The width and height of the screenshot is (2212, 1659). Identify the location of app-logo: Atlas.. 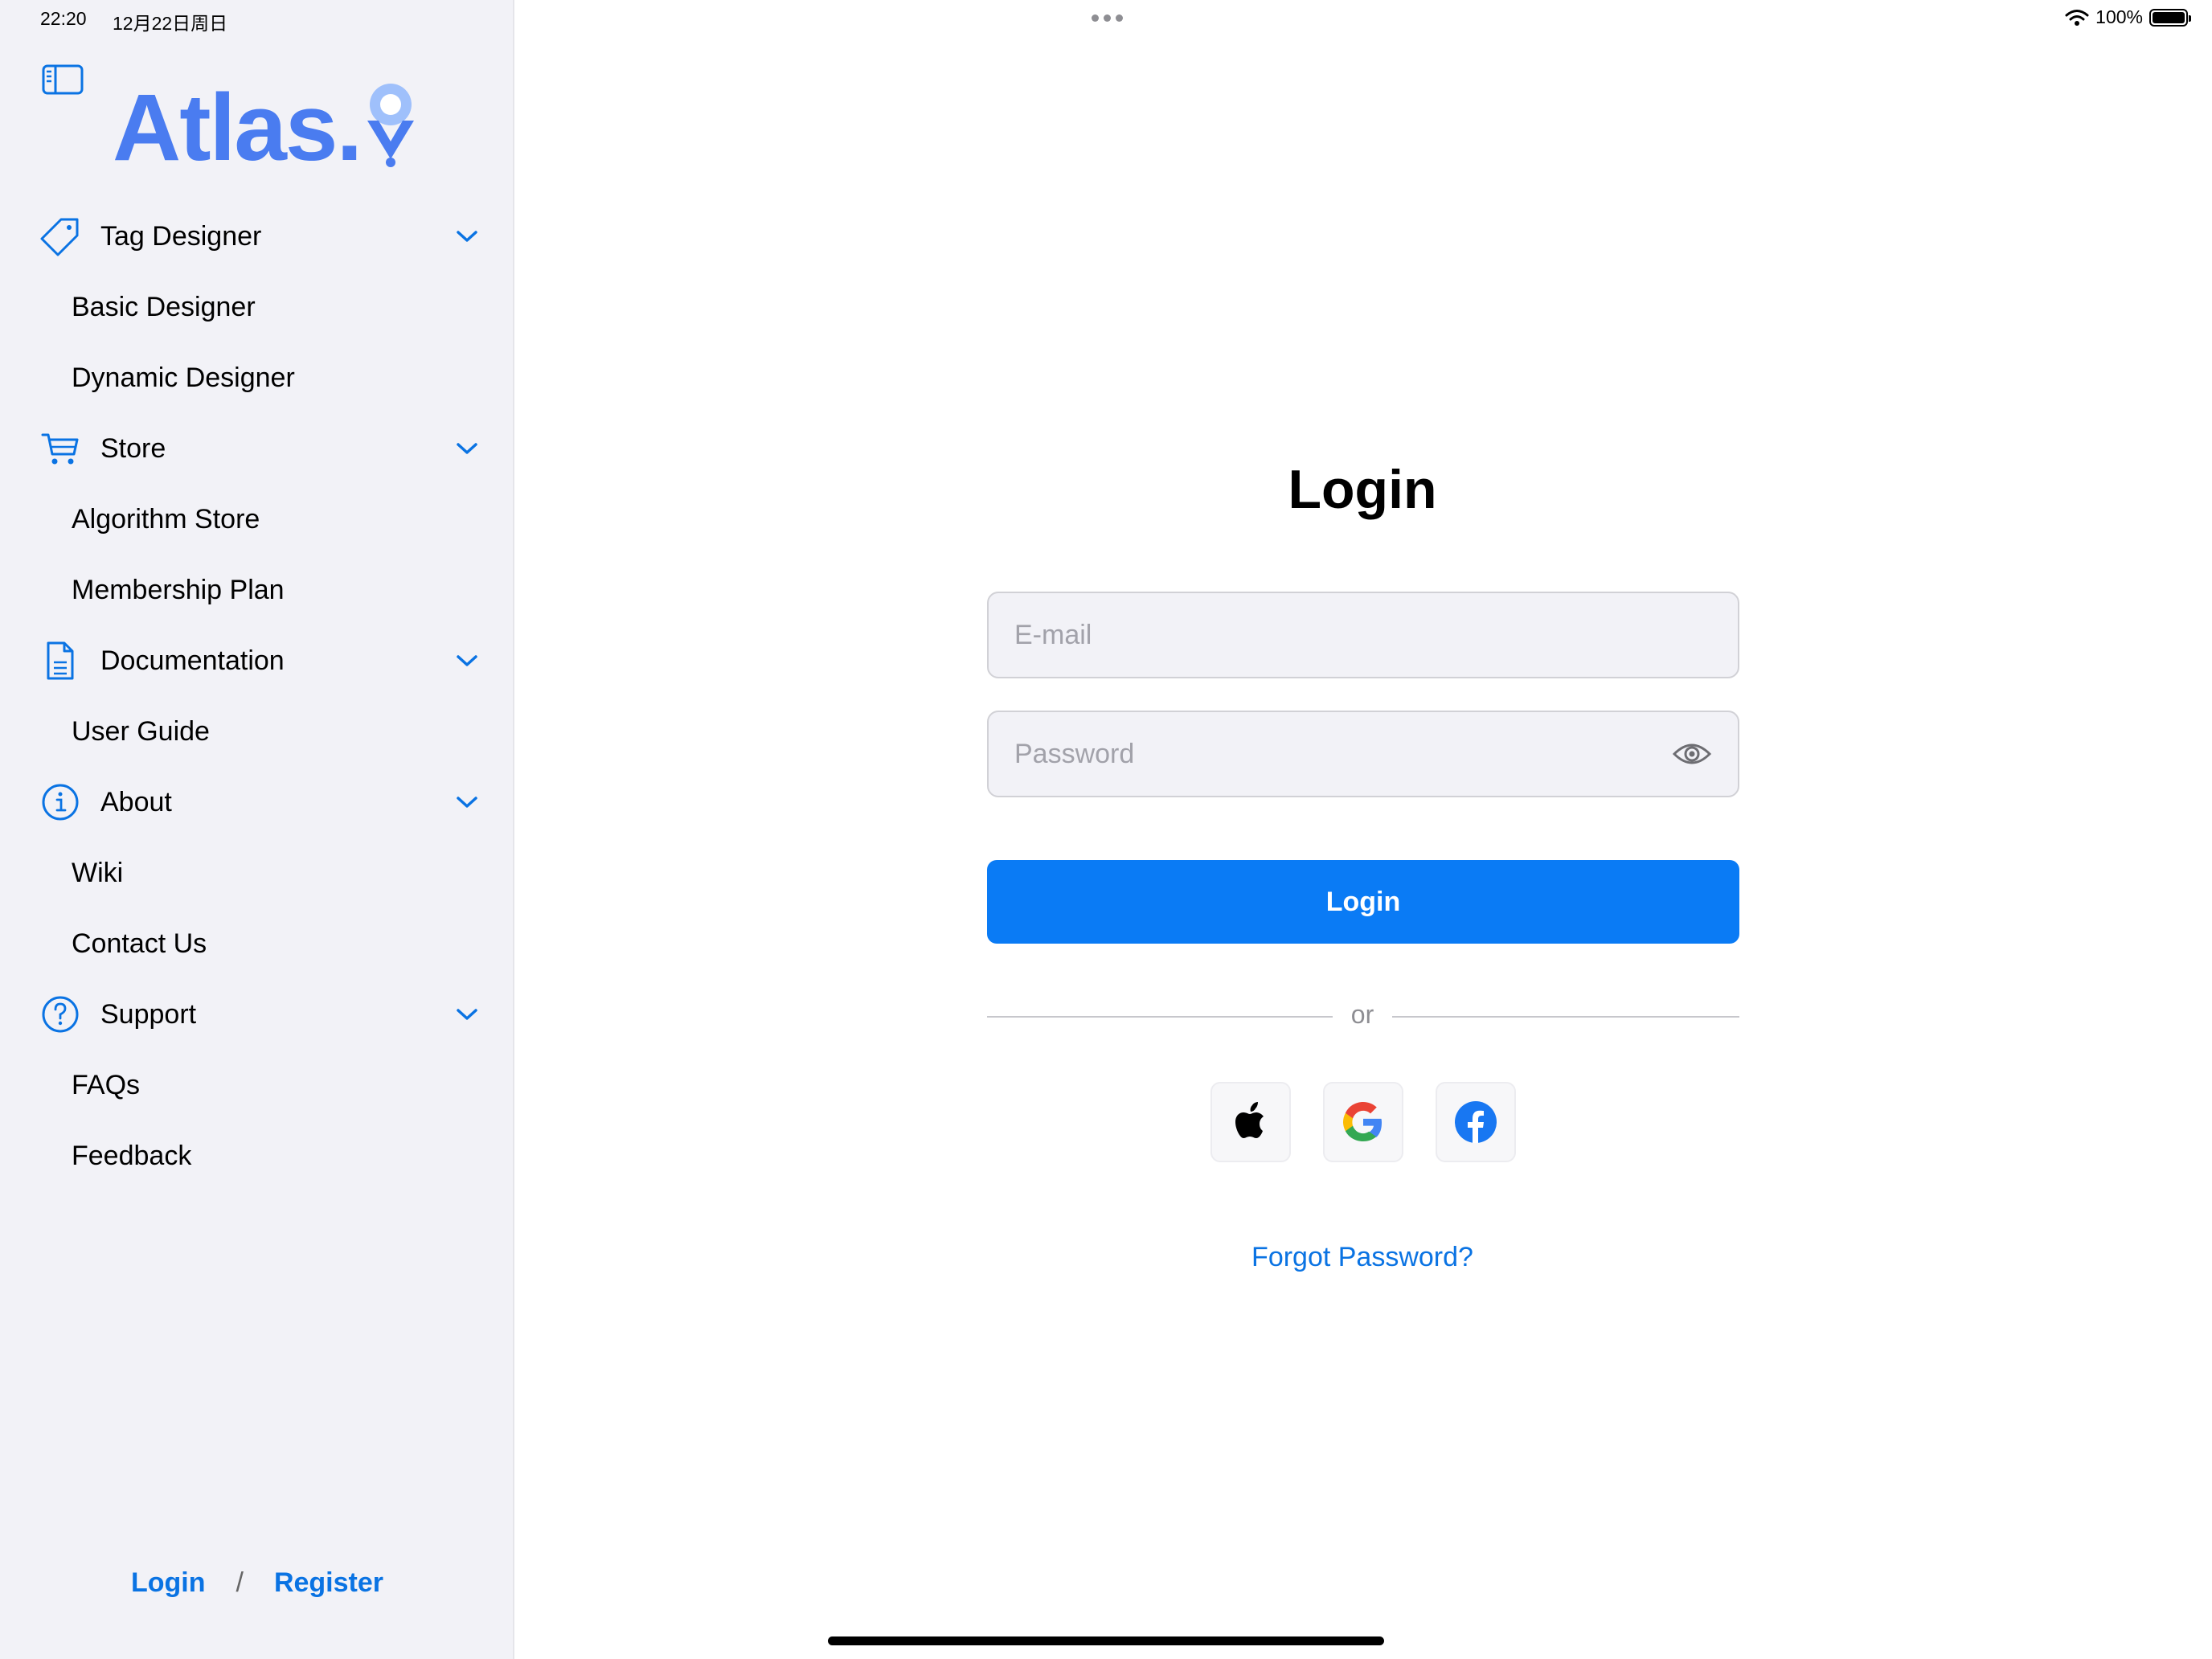
(266, 127).